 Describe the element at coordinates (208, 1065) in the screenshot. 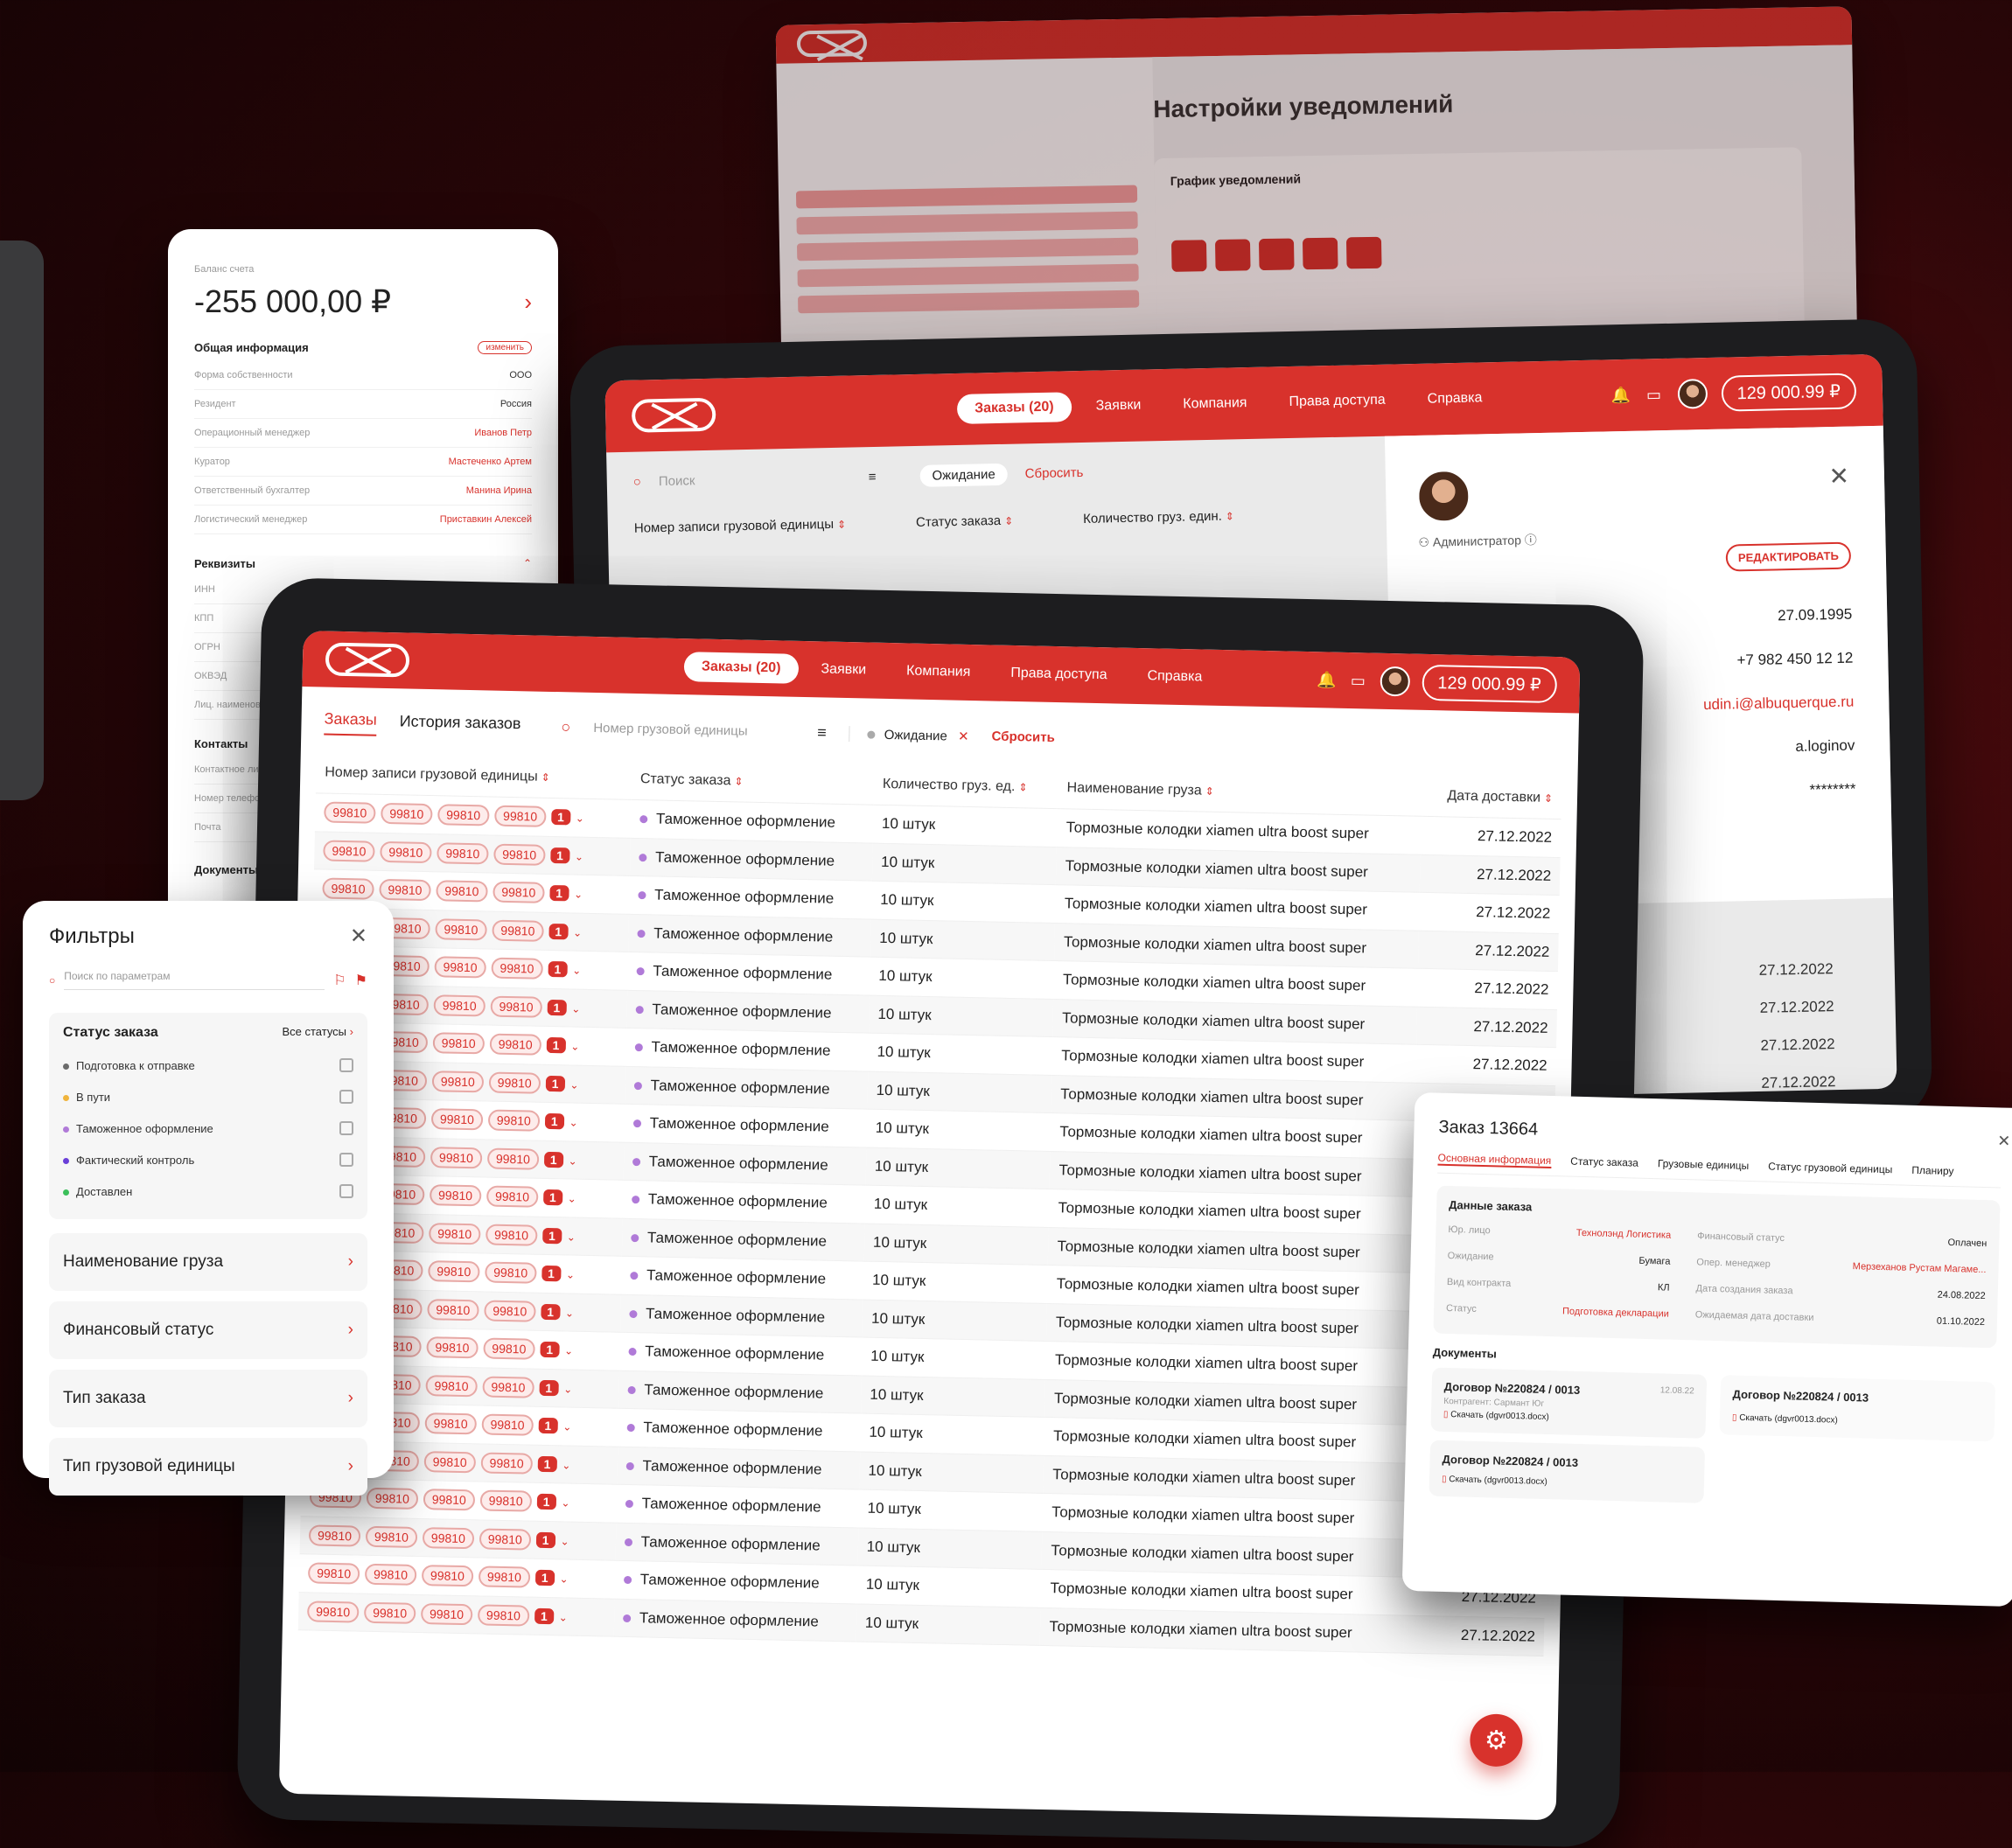

I see `status-option: Подготовка к отправке` at that location.